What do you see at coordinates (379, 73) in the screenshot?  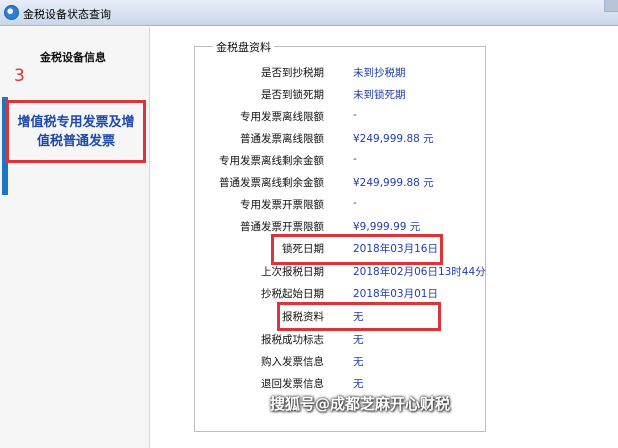 I see `info-value: 未到抄税期` at bounding box center [379, 73].